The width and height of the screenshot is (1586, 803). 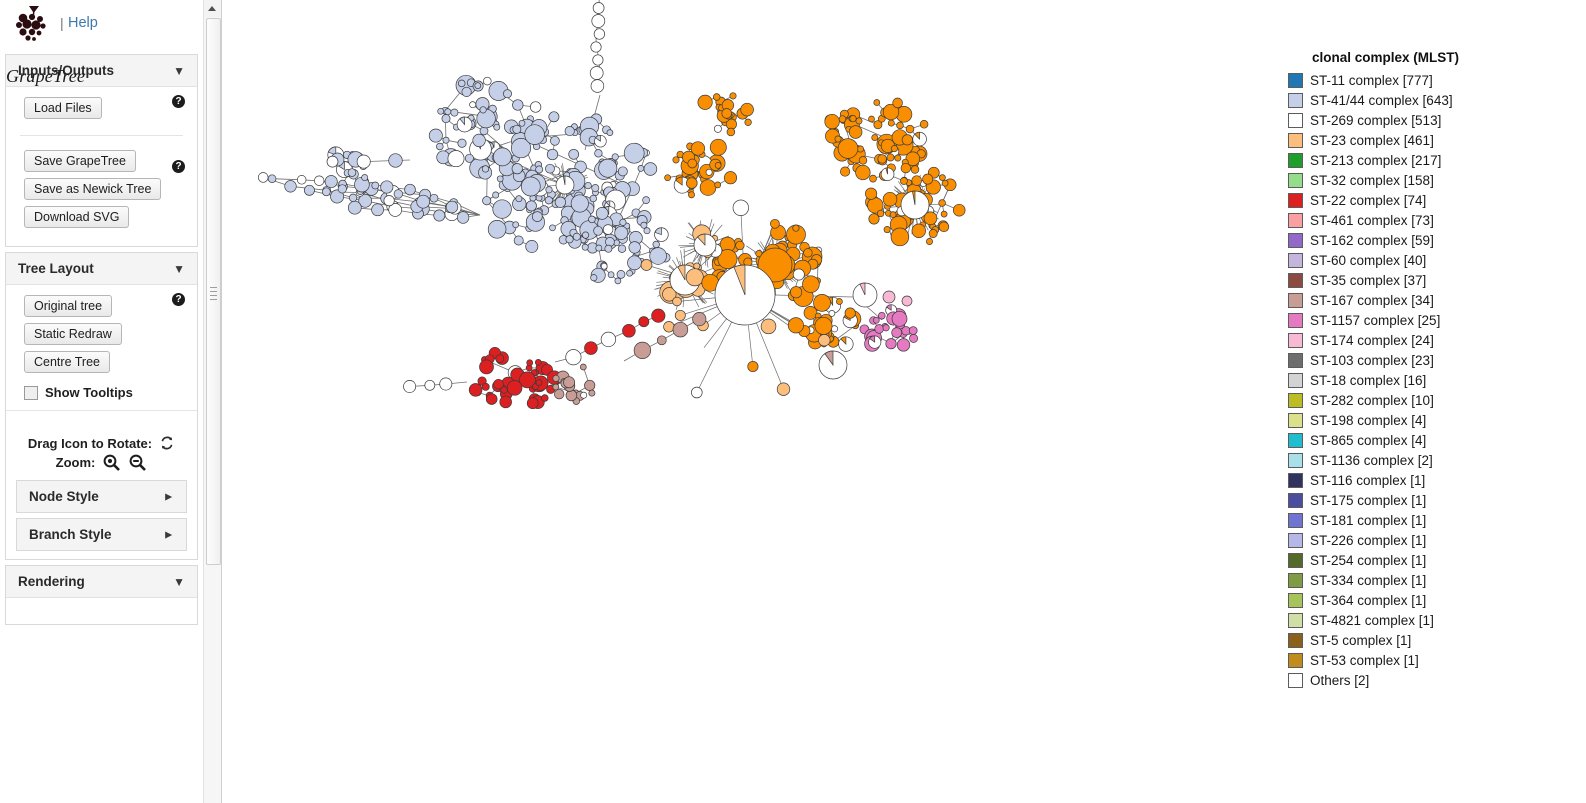 I want to click on legend-item: ST-53 complex [1], so click(x=1433, y=660).